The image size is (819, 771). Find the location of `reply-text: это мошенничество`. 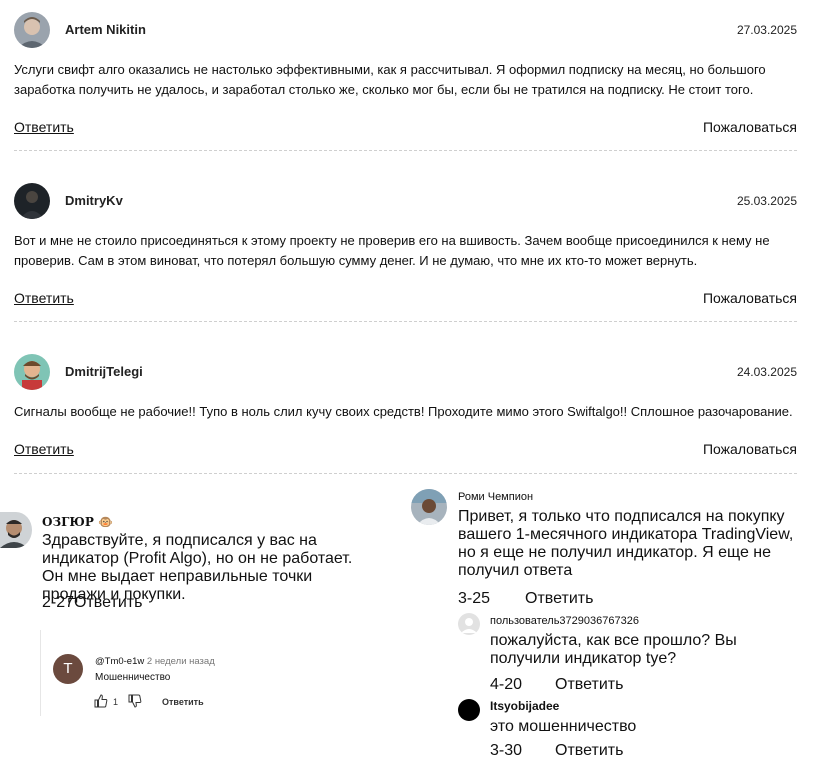

reply-text: это мошенничество is located at coordinates (563, 726).